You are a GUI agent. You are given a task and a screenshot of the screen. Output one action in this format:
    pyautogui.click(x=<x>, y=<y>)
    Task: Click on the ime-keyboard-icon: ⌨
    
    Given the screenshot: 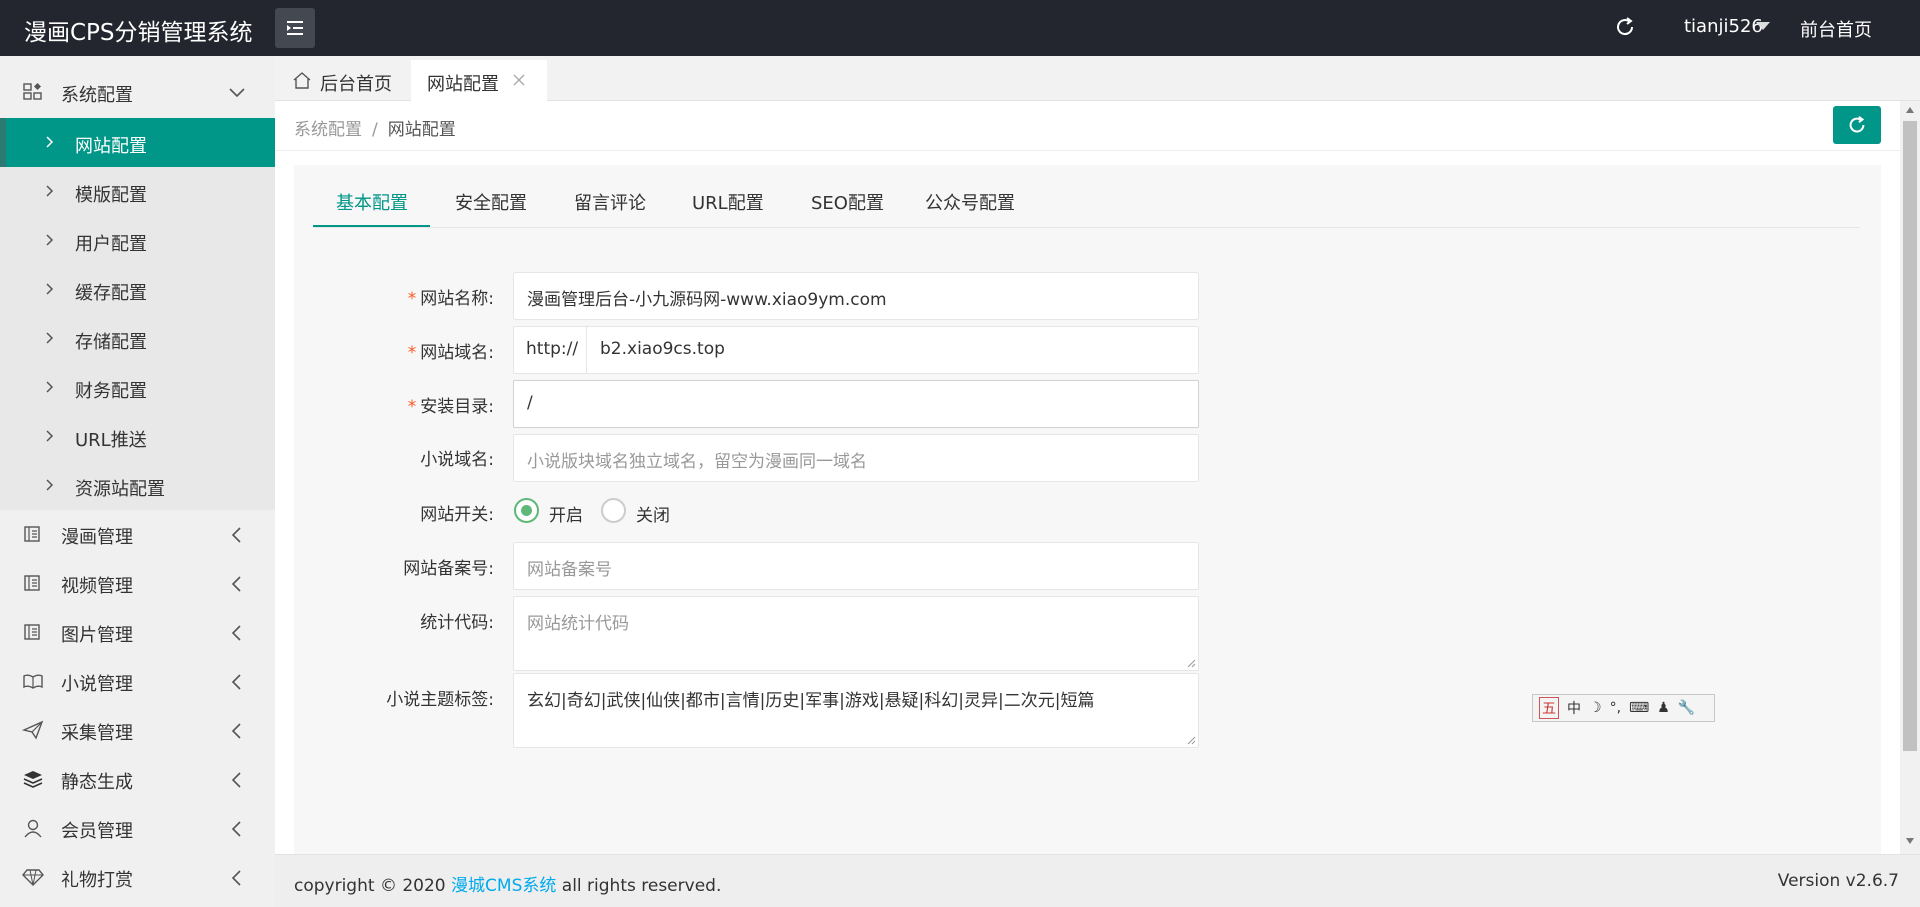 What is the action you would take?
    pyautogui.click(x=1639, y=708)
    